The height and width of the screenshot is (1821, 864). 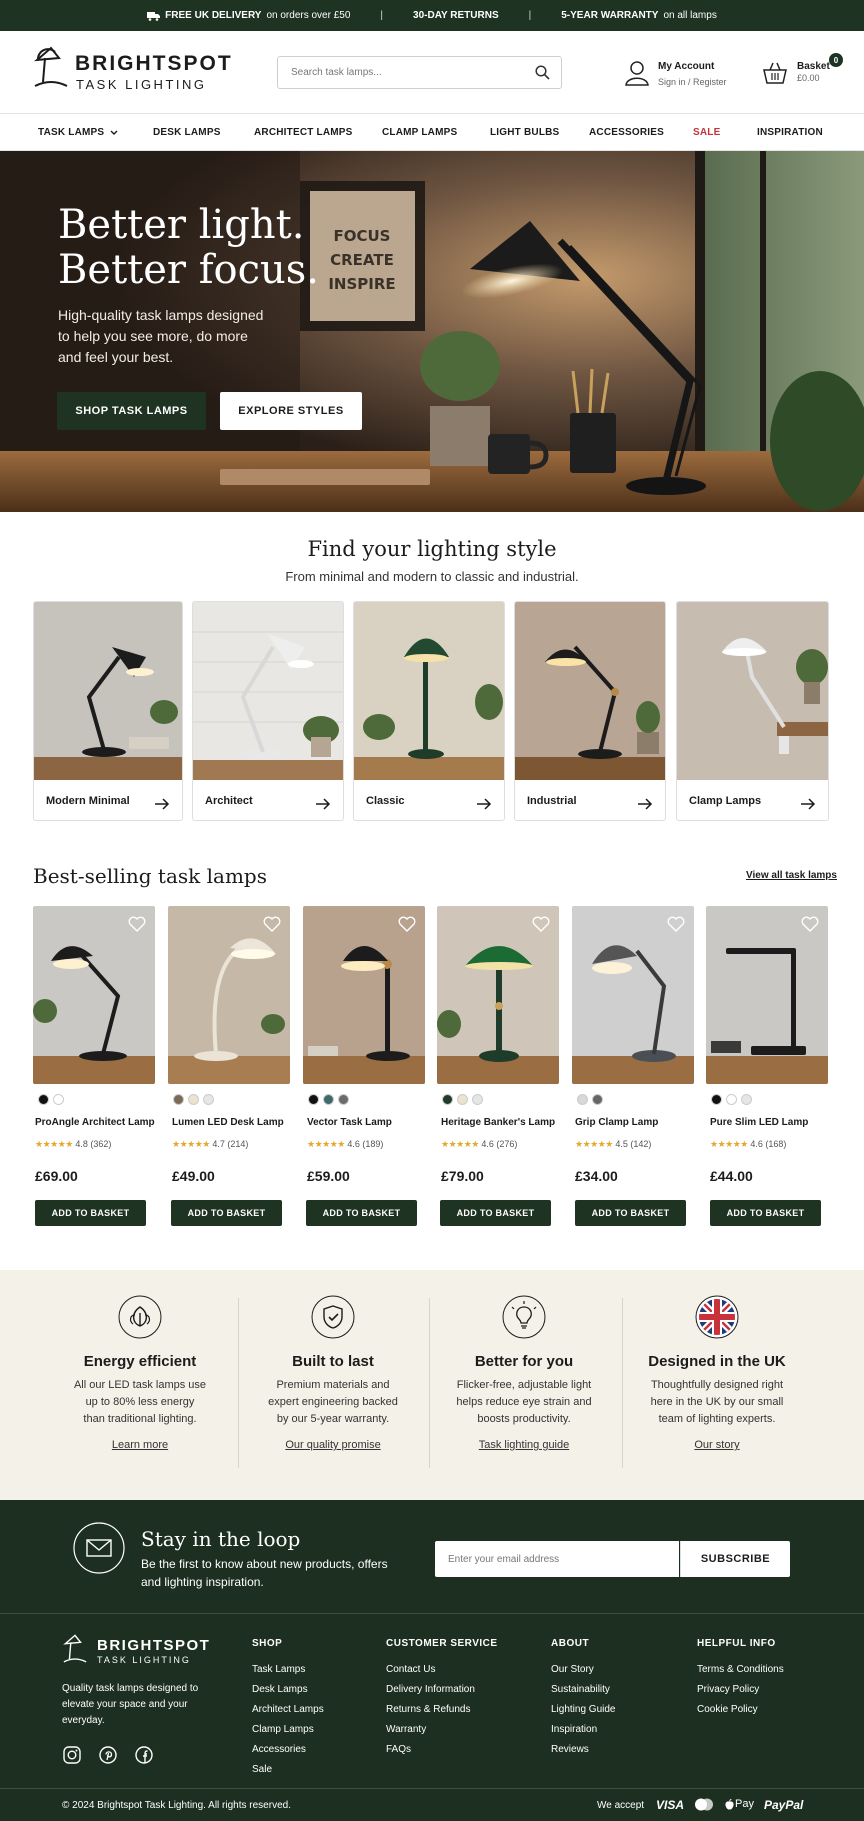 What do you see at coordinates (790, 132) in the screenshot?
I see `nav-item-inspiration: INSPIRATION` at bounding box center [790, 132].